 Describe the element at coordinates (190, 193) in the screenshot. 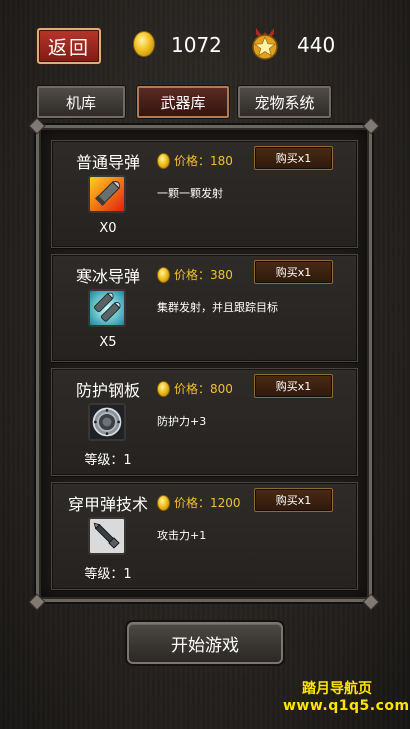

I see `item-description: 一颗一颗发射` at that location.